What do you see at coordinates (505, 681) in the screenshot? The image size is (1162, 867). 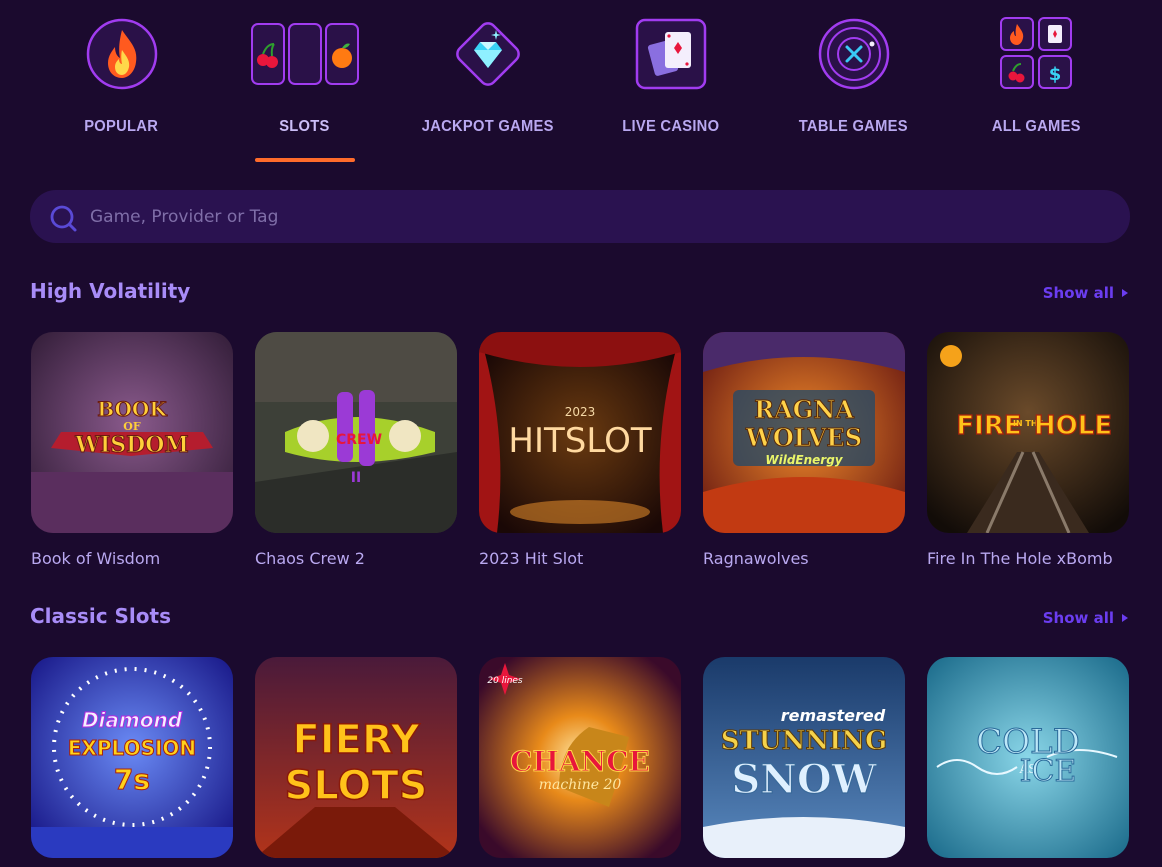 I see `svg-text: 20 lines` at bounding box center [505, 681].